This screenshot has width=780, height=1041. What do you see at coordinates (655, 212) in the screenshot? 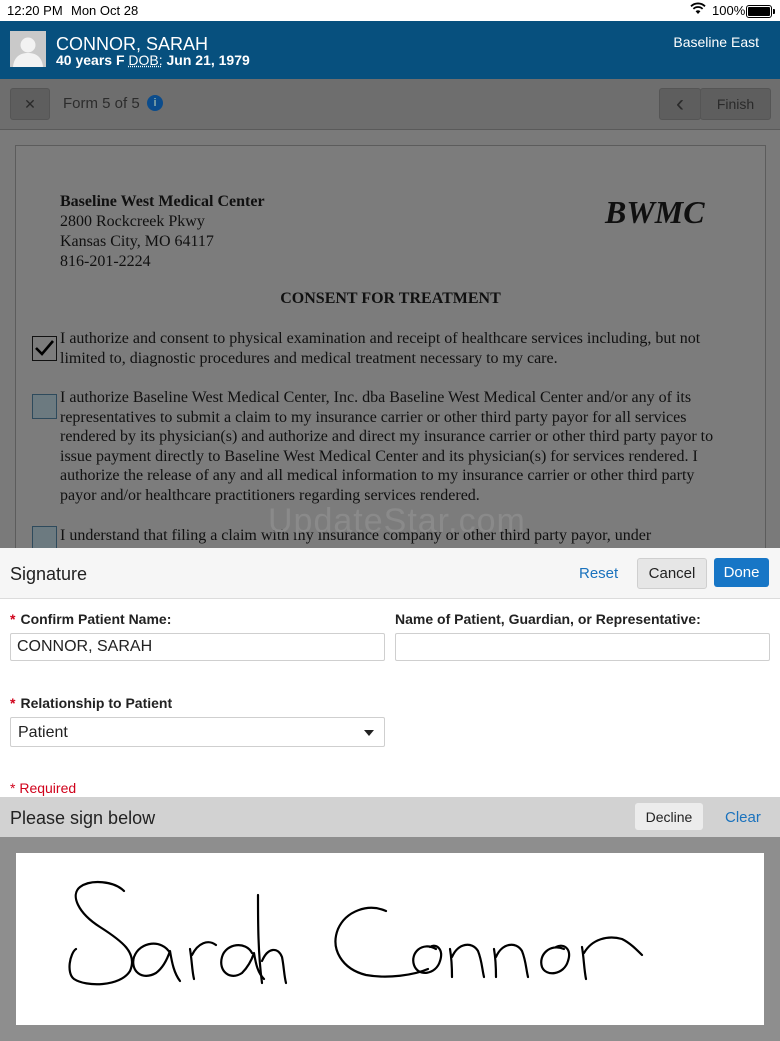
I see `organization-logo: BWMC` at bounding box center [655, 212].